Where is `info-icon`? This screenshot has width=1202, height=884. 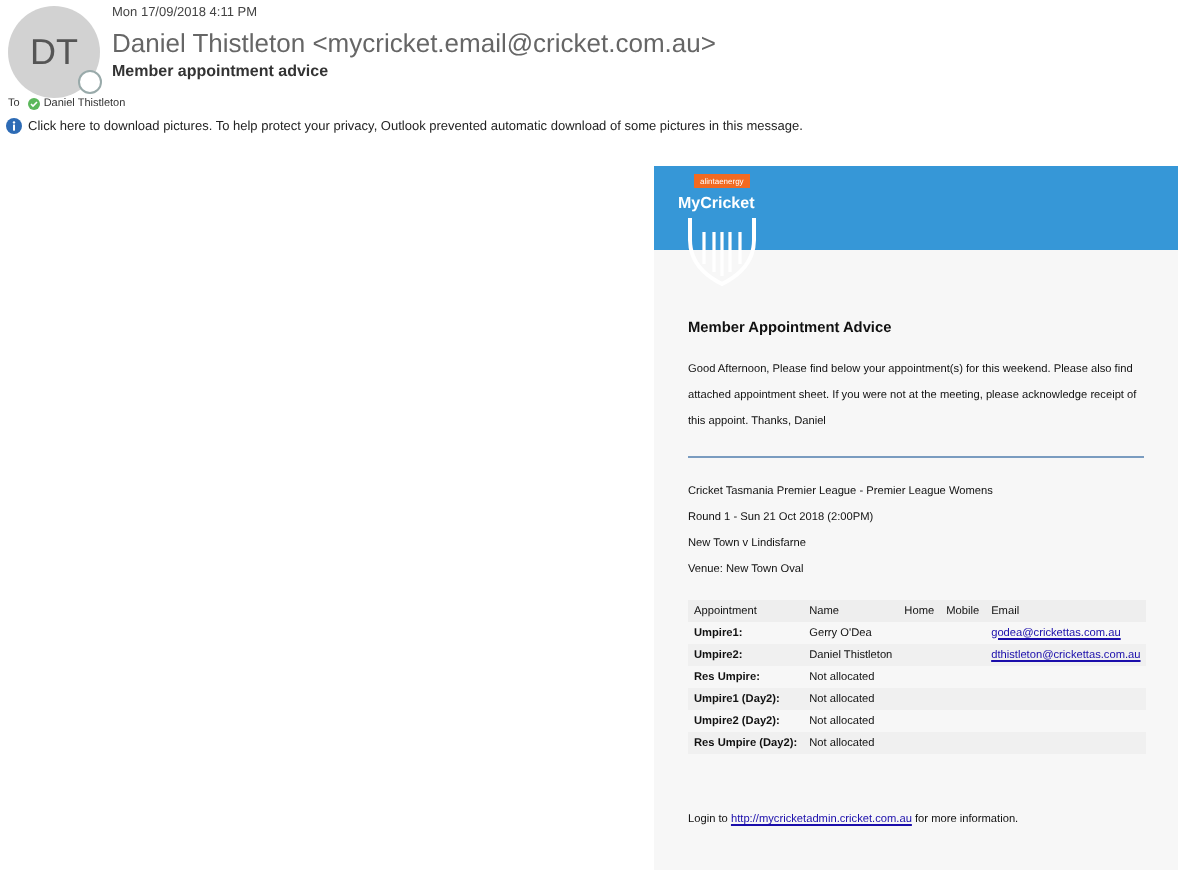 info-icon is located at coordinates (14, 126).